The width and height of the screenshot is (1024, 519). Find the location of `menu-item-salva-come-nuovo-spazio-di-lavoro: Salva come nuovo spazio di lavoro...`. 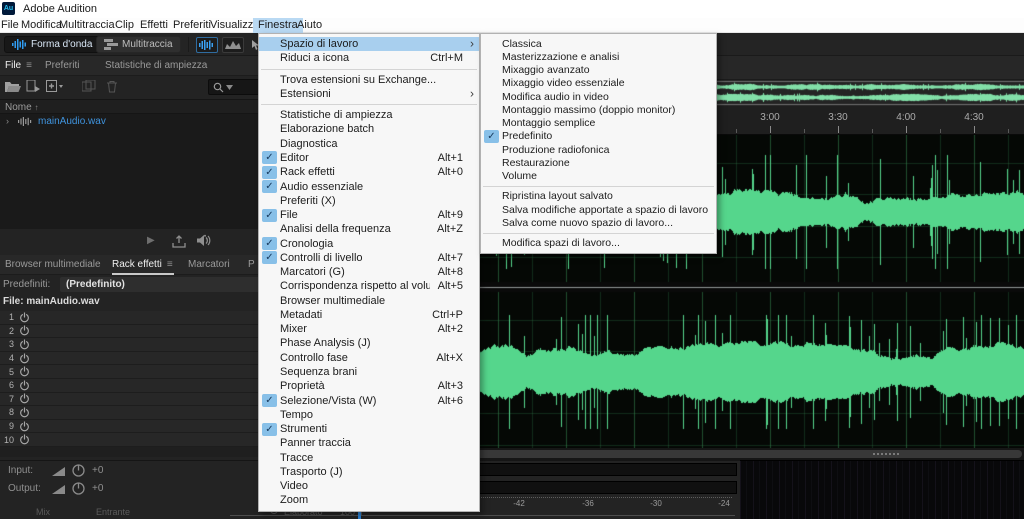

menu-item-salva-come-nuovo-spazio-di-lavoro: Salva come nuovo spazio di lavoro... is located at coordinates (598, 222).